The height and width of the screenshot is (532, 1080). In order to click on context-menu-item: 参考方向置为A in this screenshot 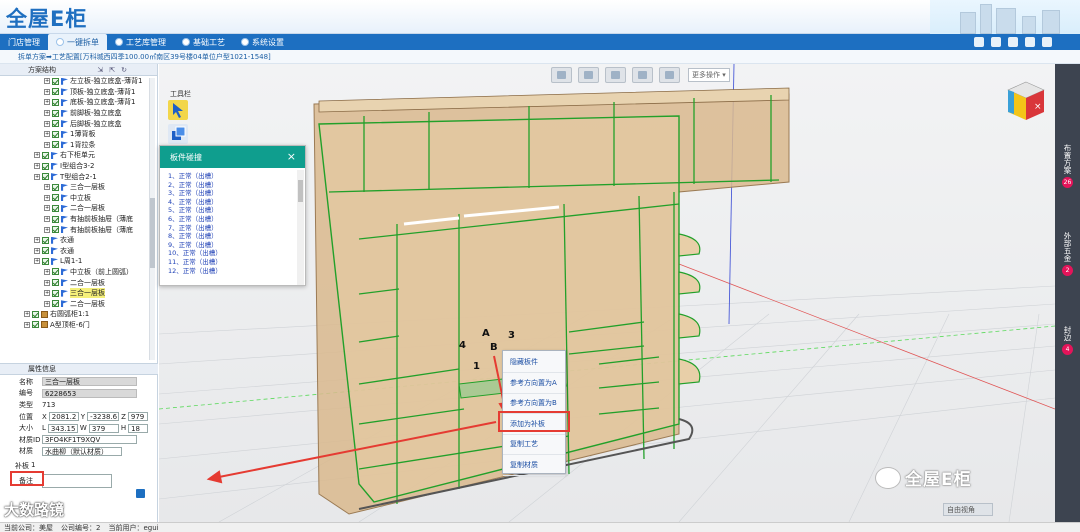, I will do `click(534, 383)`.